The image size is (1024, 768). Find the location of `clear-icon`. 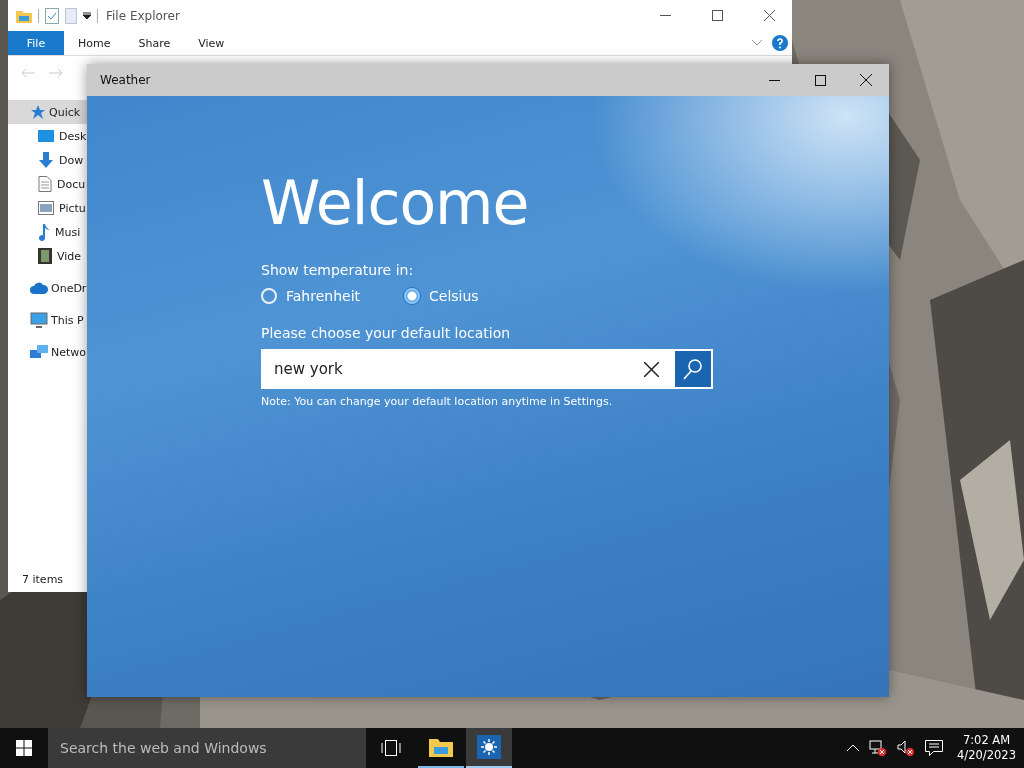

clear-icon is located at coordinates (651, 369).